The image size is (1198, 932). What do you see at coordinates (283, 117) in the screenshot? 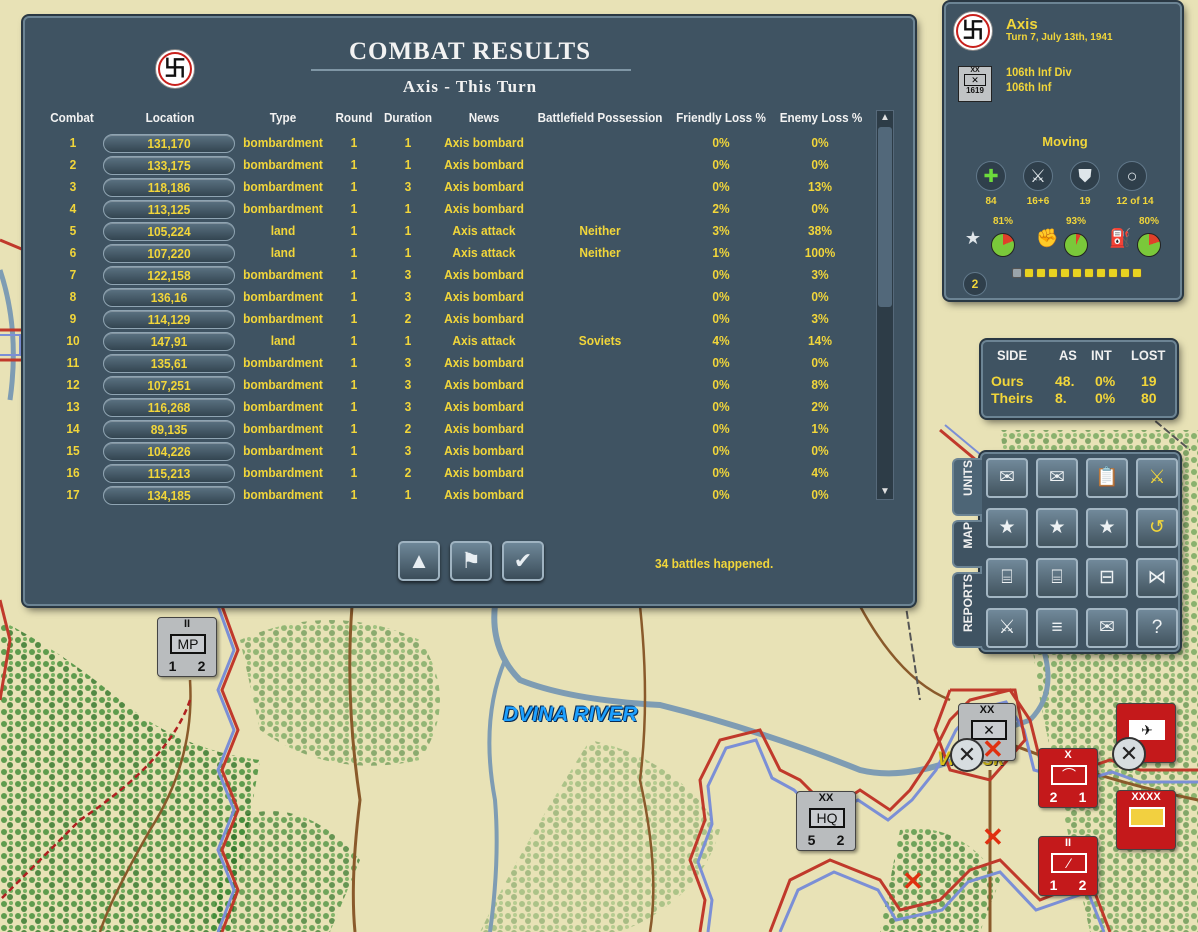
I see `col-header-type: Type` at bounding box center [283, 117].